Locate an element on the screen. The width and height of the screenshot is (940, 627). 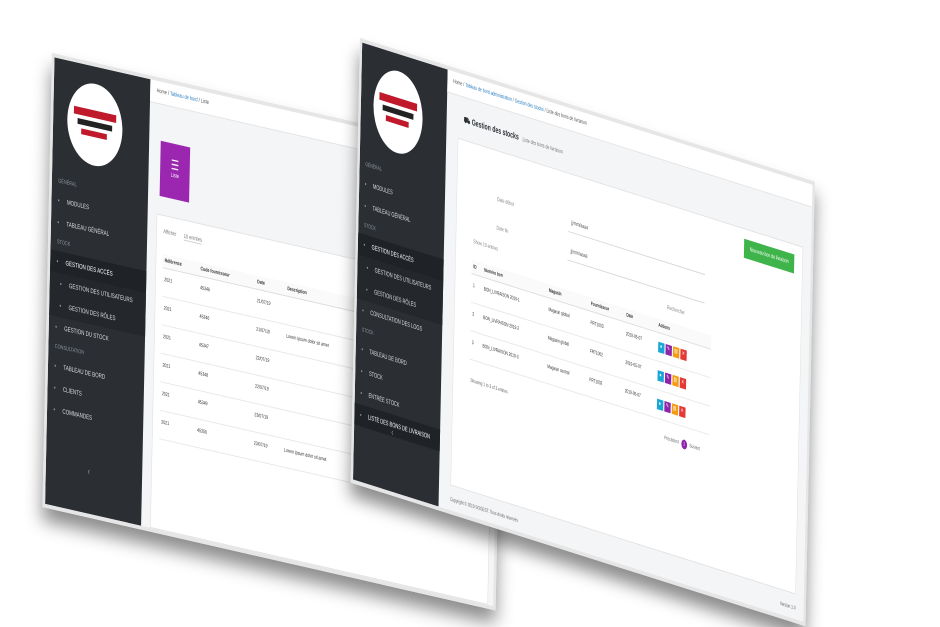
pagination: Précédent 1 Suivant is located at coordinates (682, 443).